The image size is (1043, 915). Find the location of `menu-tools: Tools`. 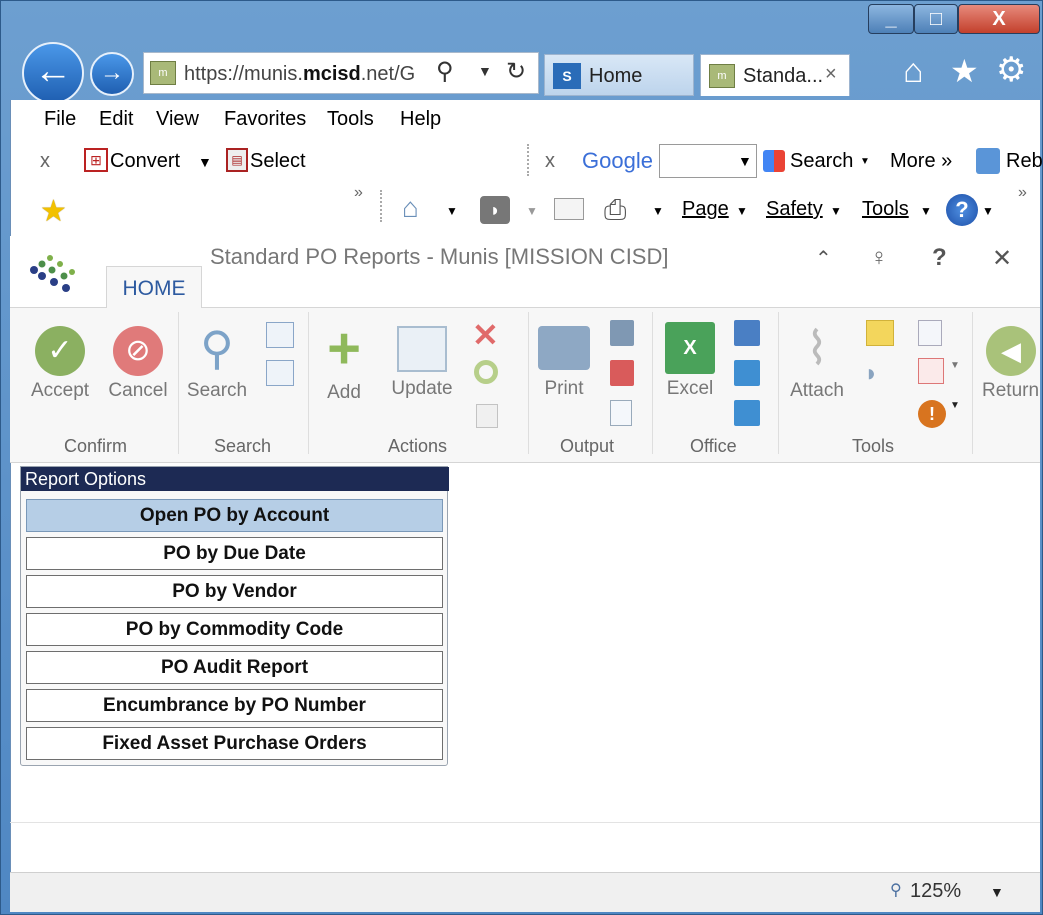

menu-tools: Tools is located at coordinates (350, 119).